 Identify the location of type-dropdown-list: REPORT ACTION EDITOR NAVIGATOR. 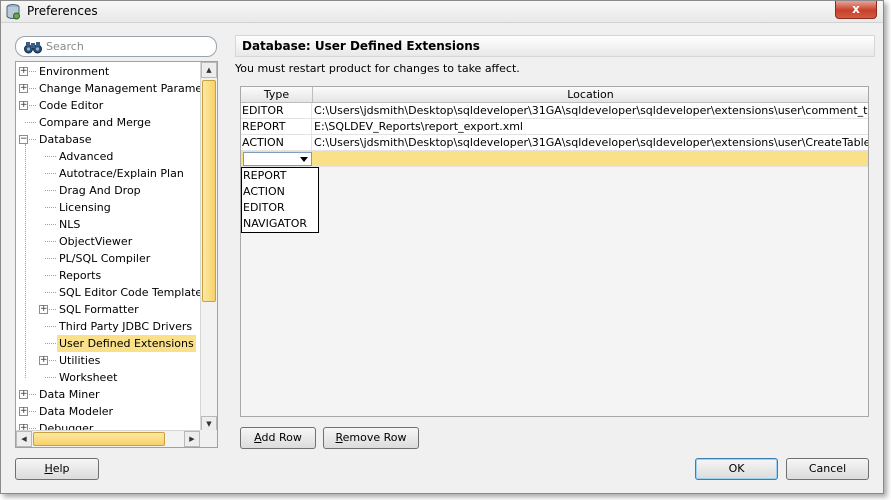
(280, 200).